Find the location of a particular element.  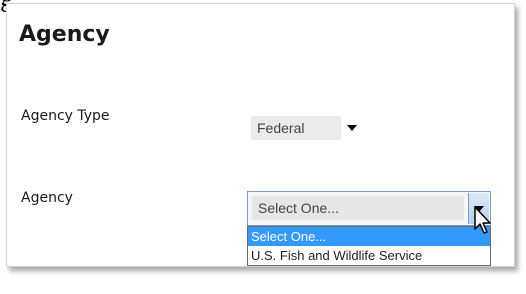

section-title: Agency is located at coordinates (64, 34).